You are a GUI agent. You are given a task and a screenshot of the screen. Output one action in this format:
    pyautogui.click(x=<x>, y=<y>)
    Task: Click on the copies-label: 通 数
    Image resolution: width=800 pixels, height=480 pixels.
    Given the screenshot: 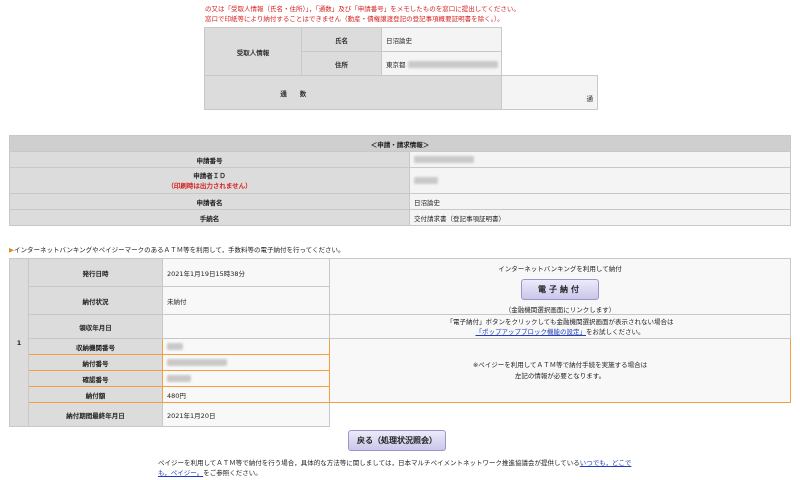 What is the action you would take?
    pyautogui.click(x=293, y=92)
    